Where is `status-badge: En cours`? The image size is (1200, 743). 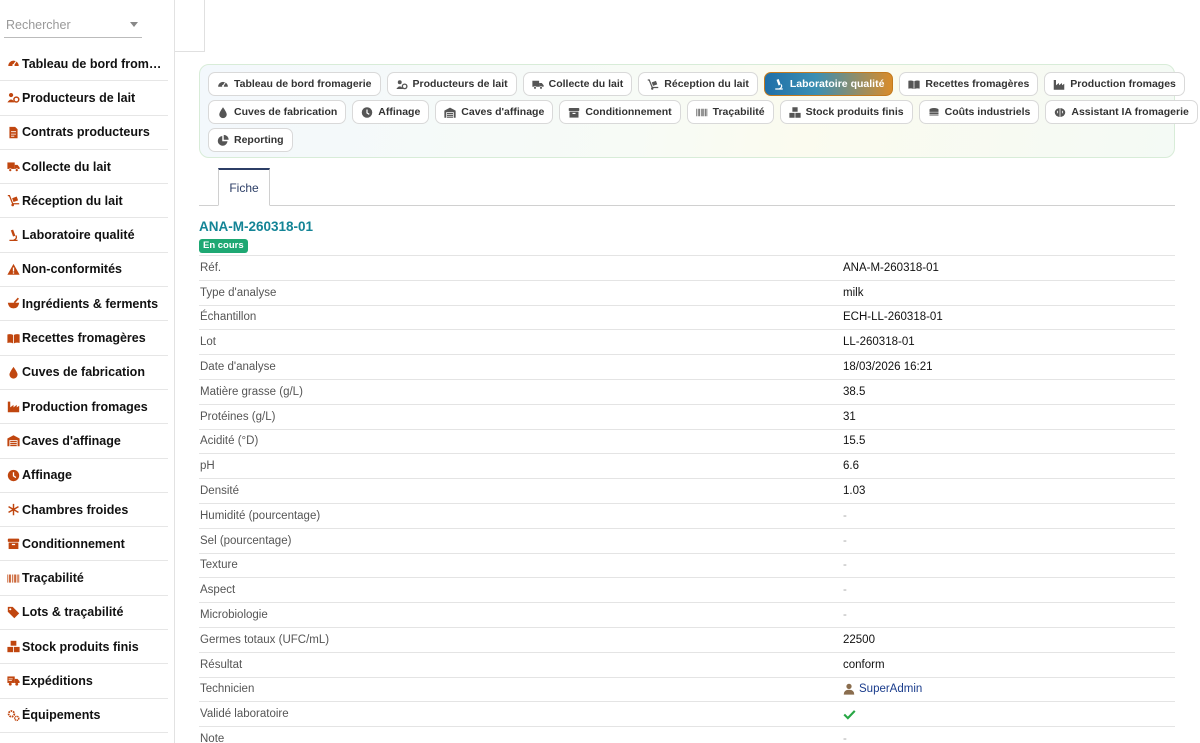
status-badge: En cours is located at coordinates (223, 246).